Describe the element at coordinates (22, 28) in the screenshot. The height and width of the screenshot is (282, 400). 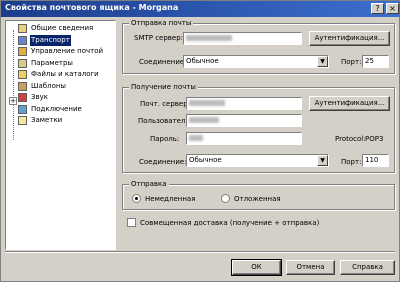
I see `general-info-icon` at that location.